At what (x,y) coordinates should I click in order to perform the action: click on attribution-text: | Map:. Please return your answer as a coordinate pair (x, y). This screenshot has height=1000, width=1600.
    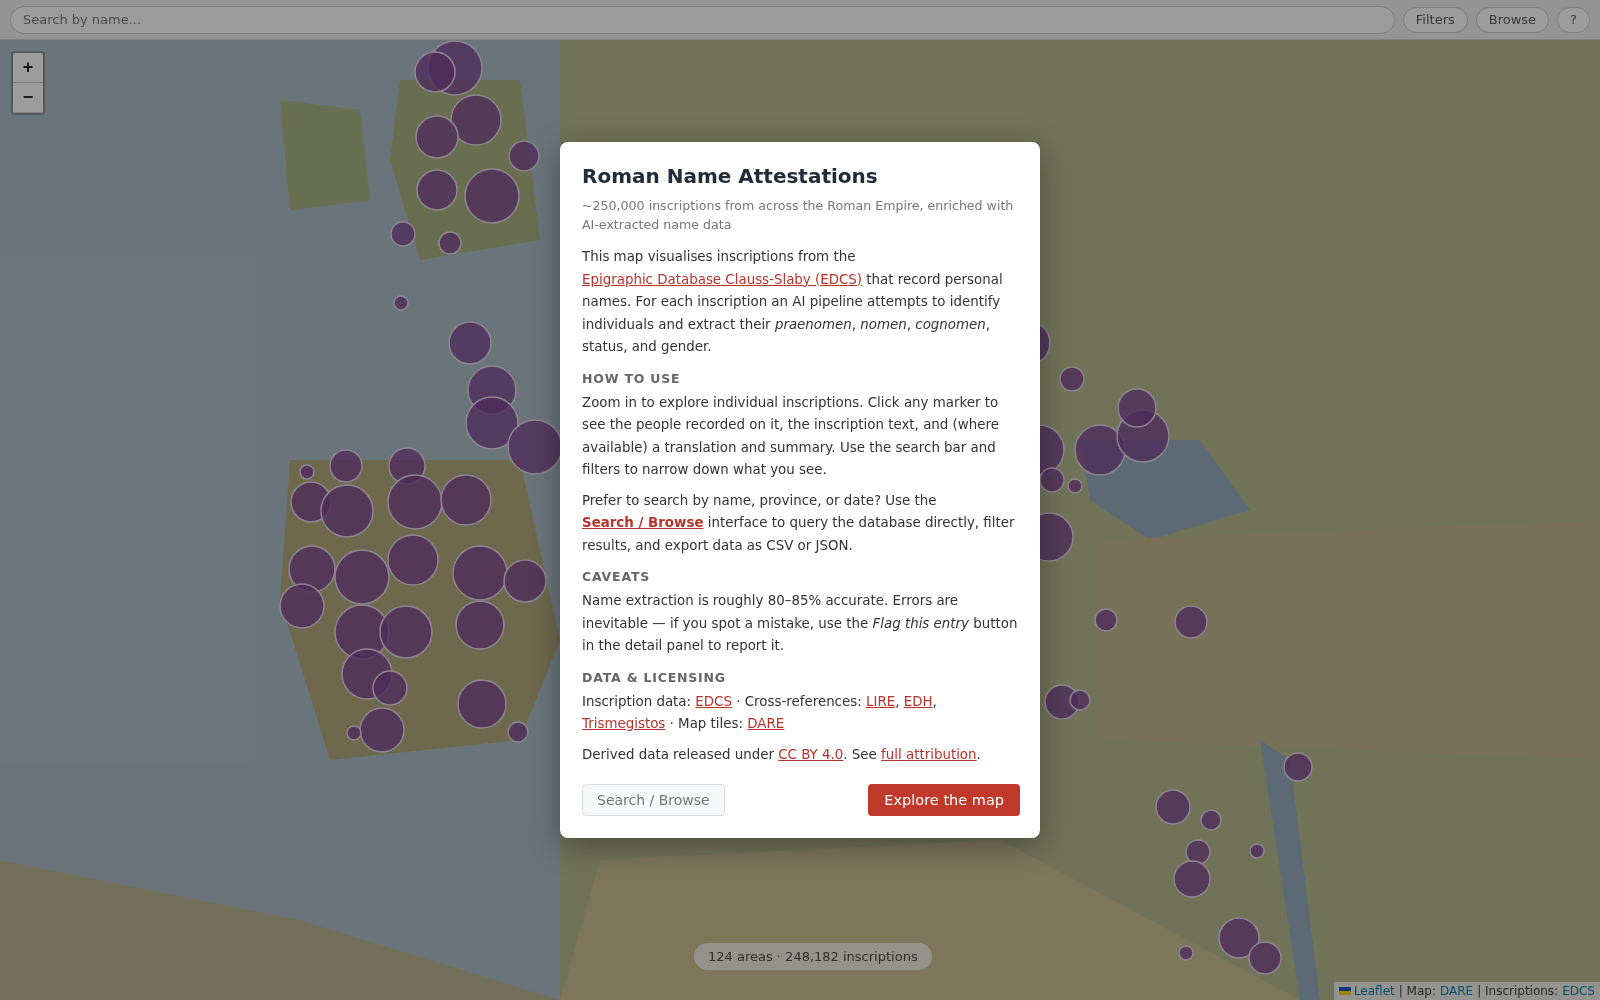
    Looking at the image, I should click on (1417, 991).